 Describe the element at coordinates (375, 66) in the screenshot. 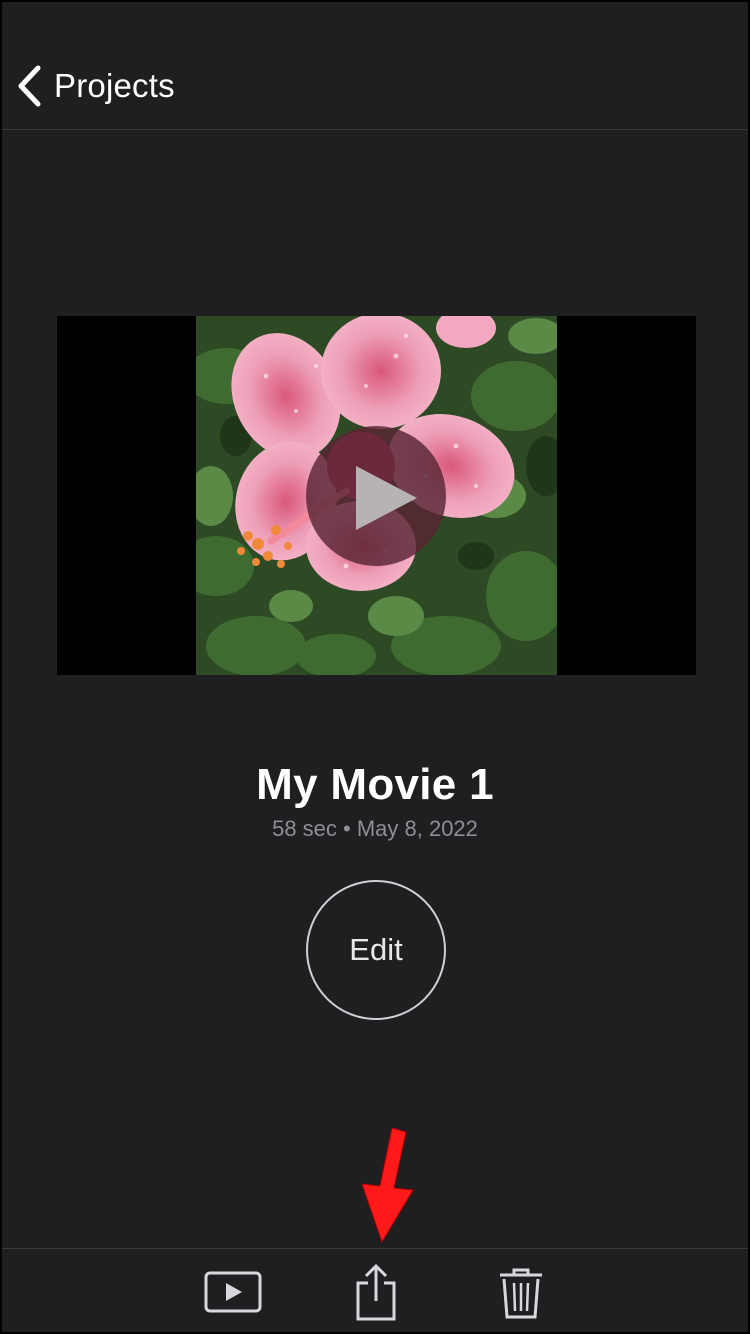

I see `navigation-bar: Projects` at that location.